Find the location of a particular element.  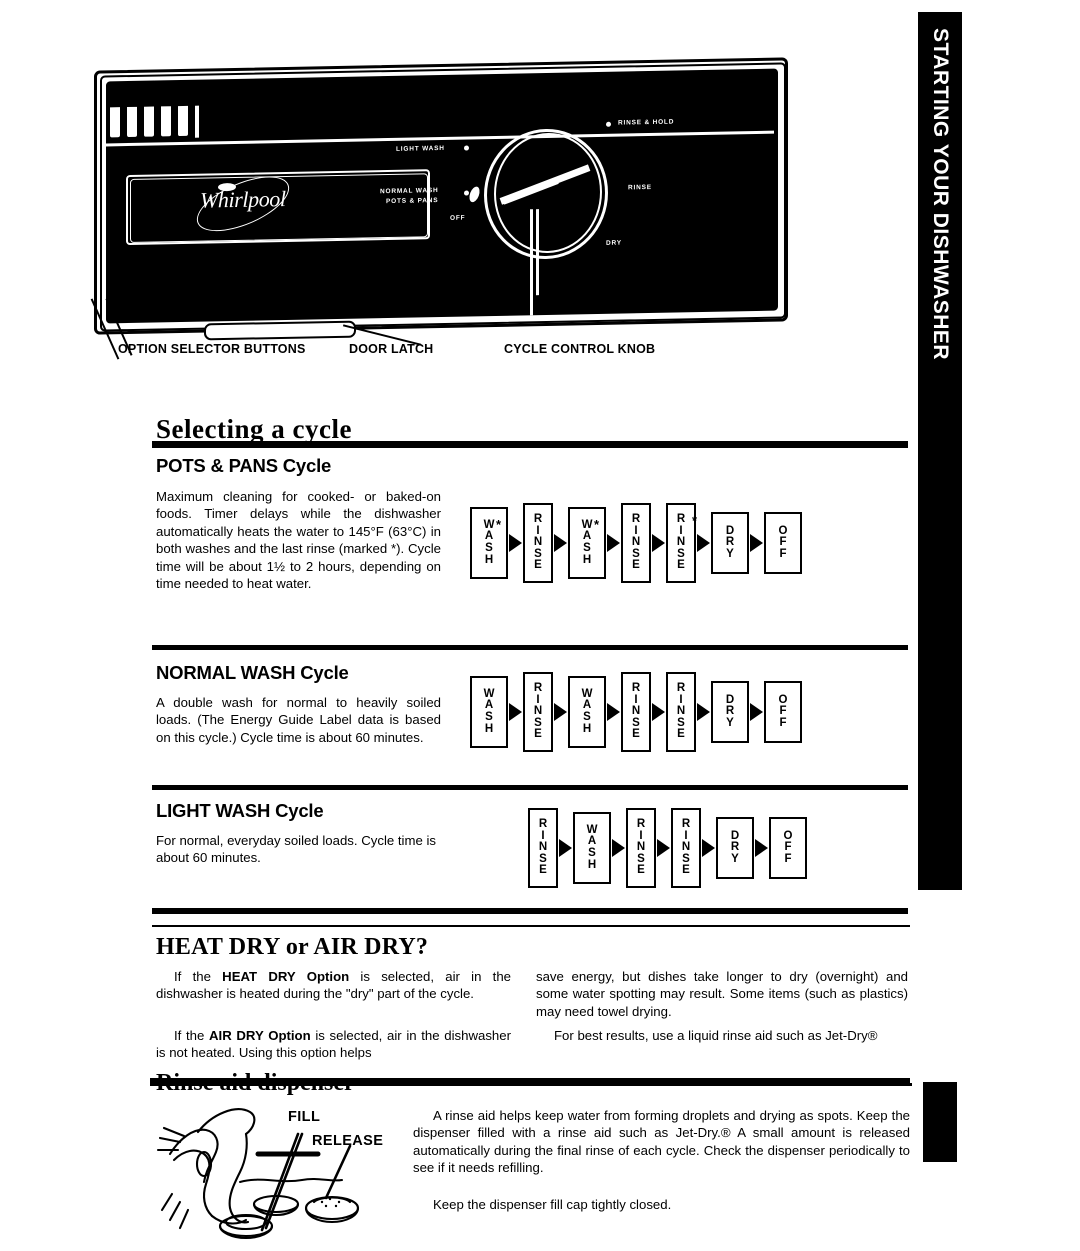

option-selector-buttons is located at coordinates (154, 122).